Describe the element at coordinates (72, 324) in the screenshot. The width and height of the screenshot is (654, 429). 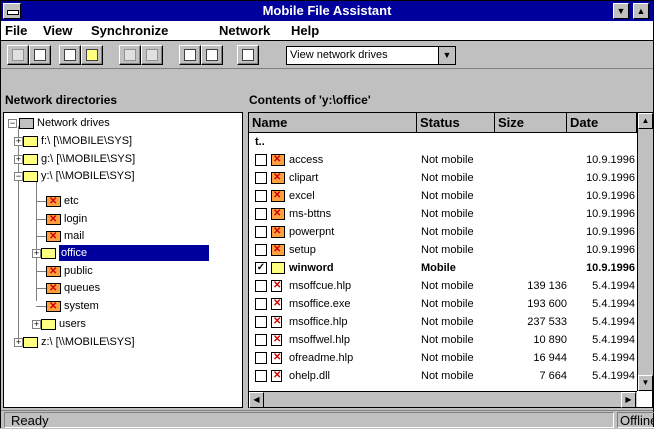
I see `tree-node-label: users` at that location.